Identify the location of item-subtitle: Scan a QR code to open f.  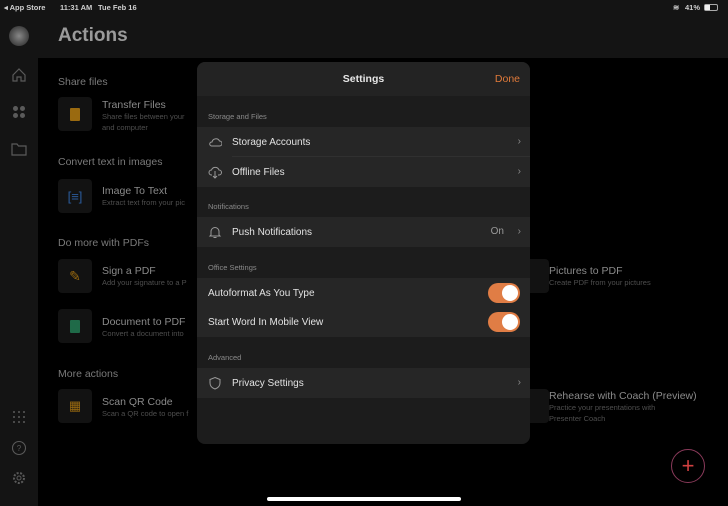
(145, 413).